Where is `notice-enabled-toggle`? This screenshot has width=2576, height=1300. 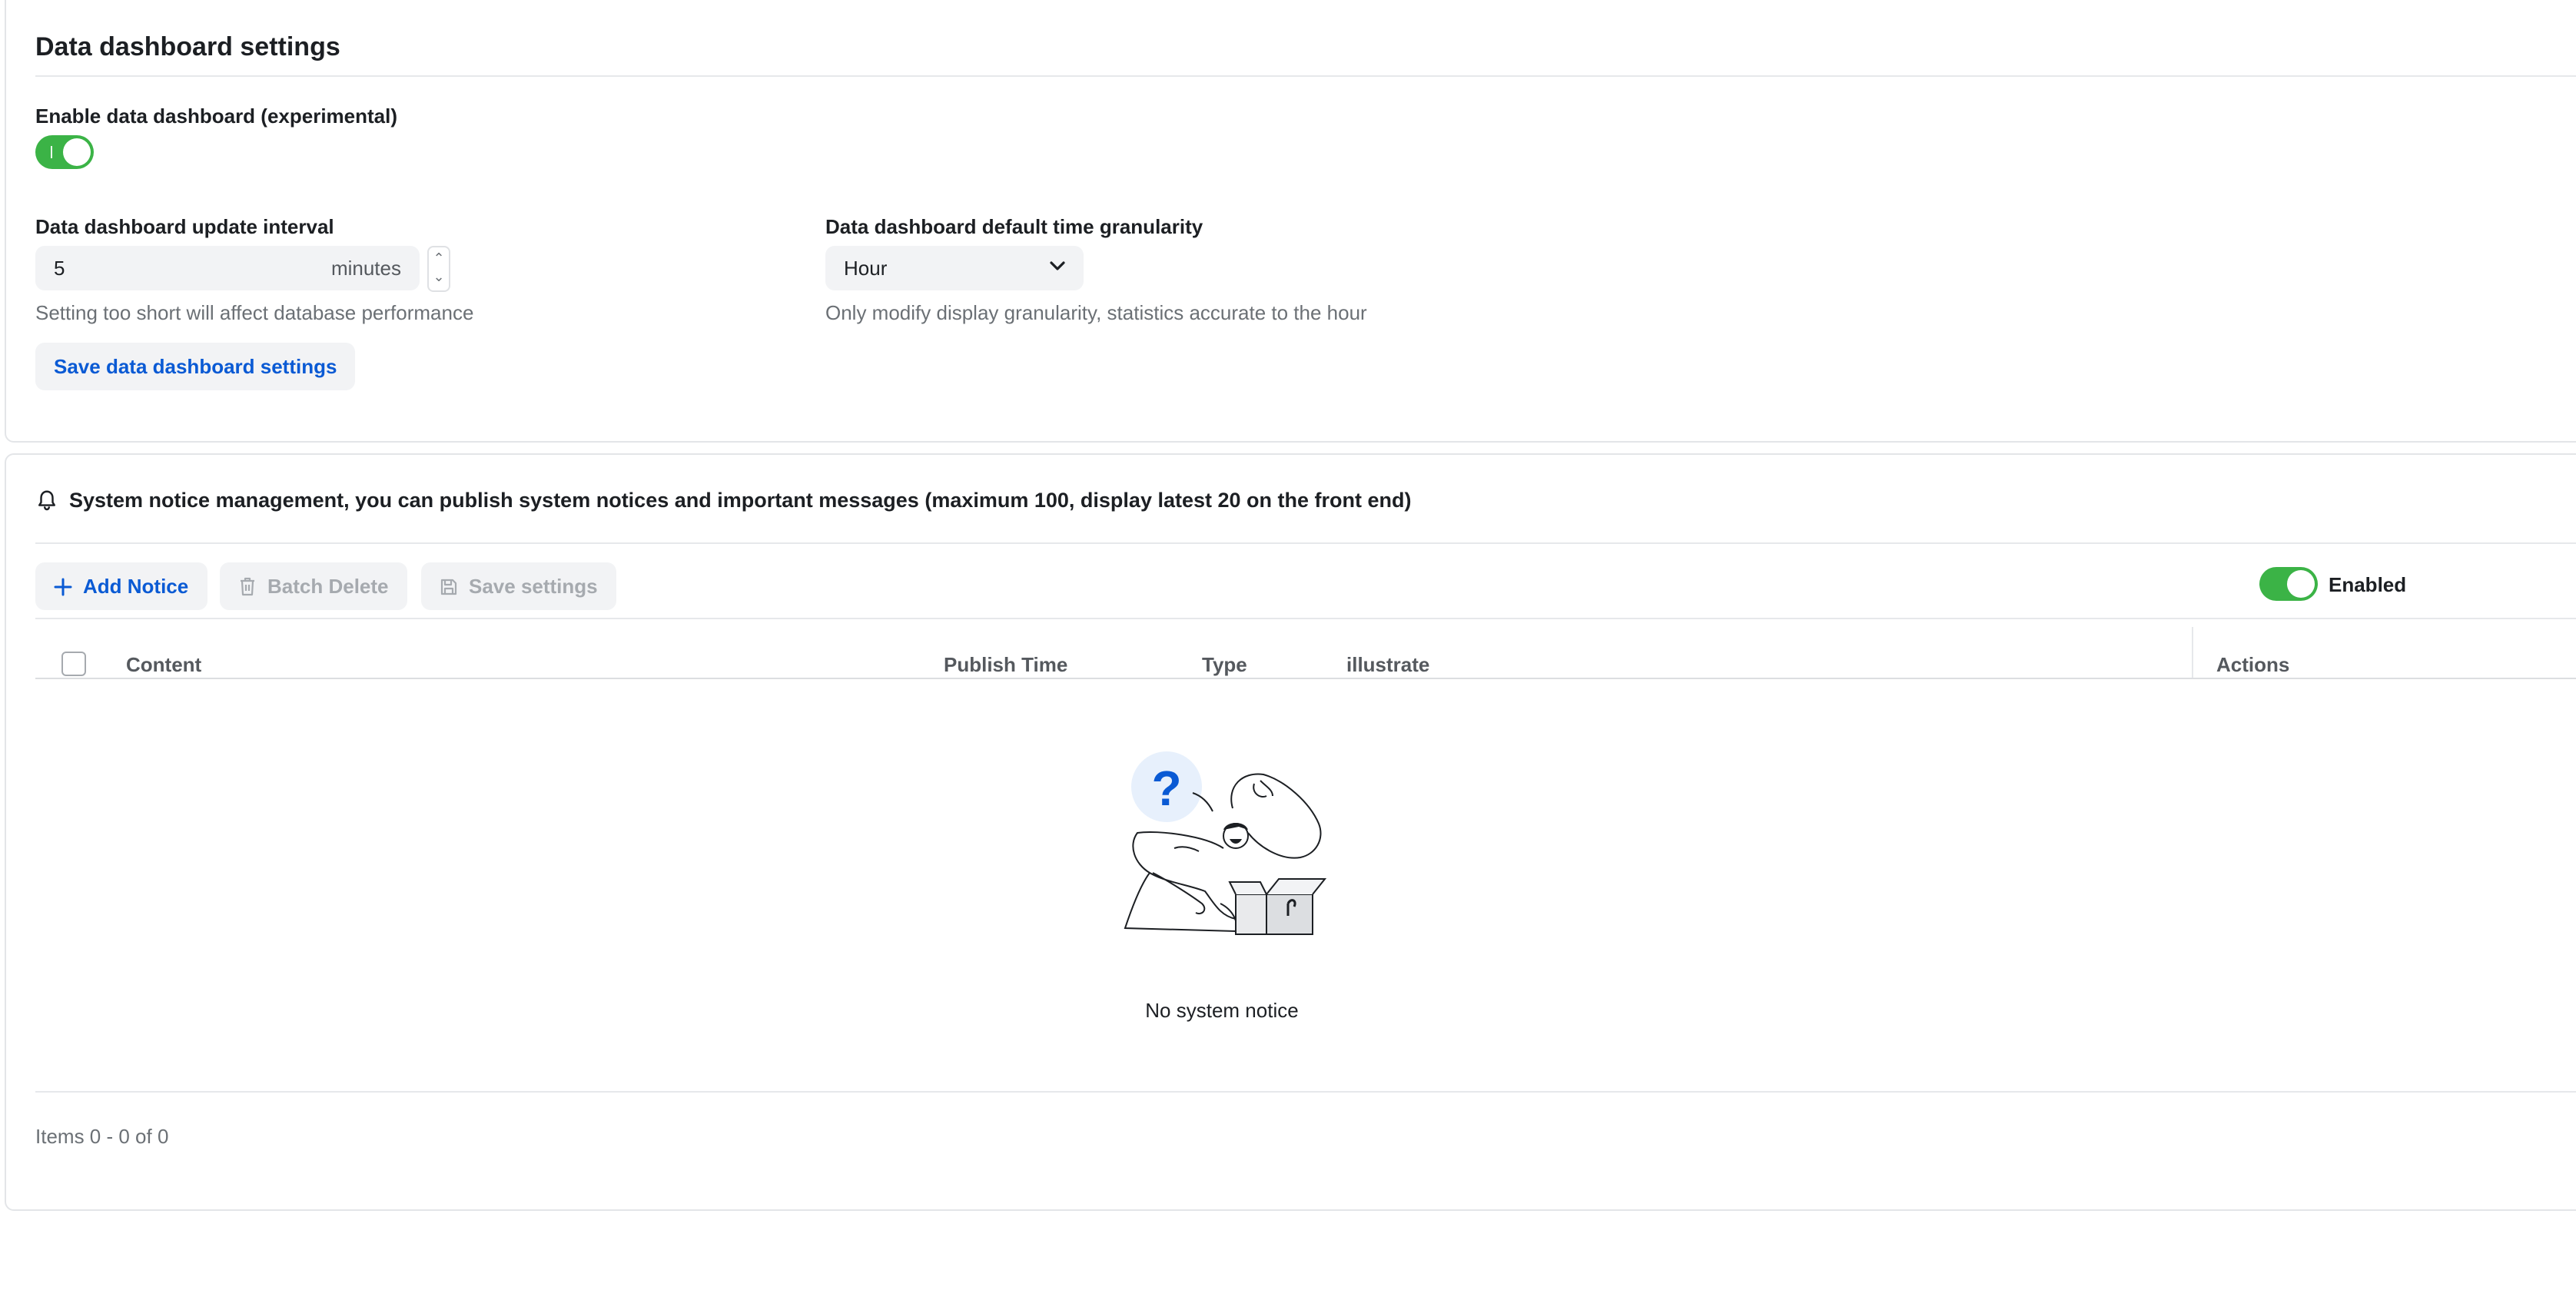
notice-enabled-toggle is located at coordinates (2288, 584).